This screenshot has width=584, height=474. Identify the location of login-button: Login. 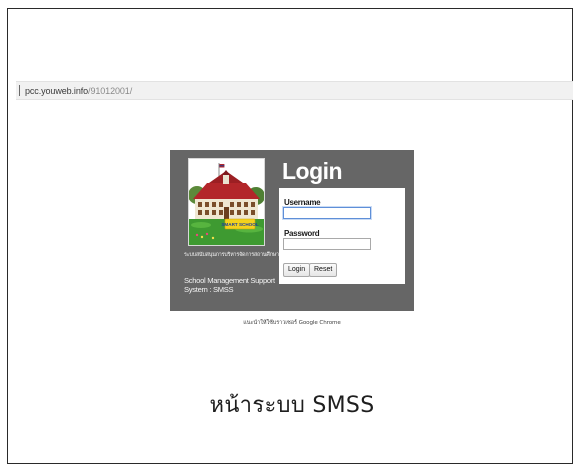
(297, 270).